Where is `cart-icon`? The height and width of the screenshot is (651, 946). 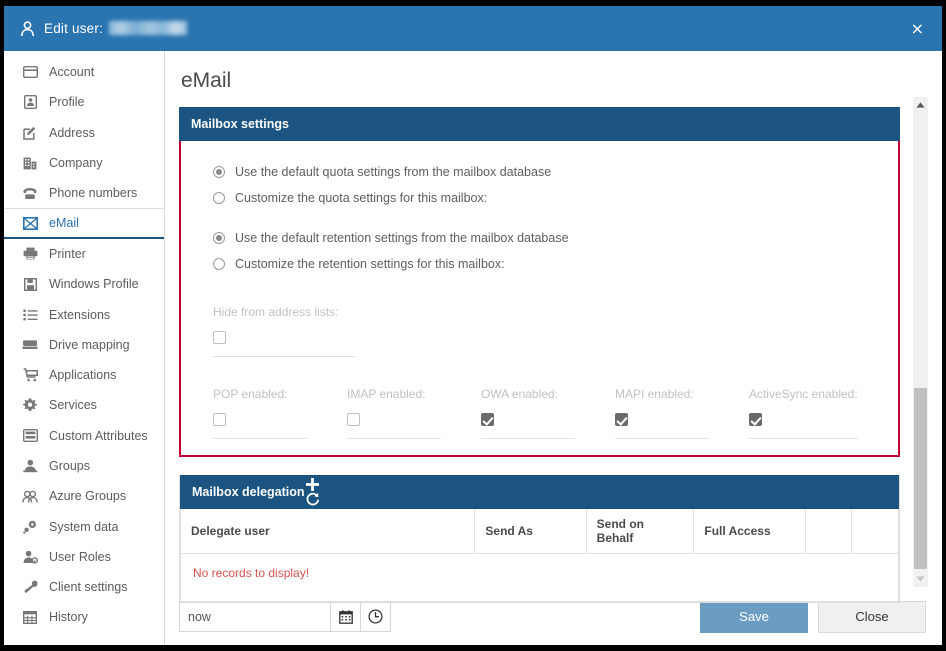 cart-icon is located at coordinates (30, 375).